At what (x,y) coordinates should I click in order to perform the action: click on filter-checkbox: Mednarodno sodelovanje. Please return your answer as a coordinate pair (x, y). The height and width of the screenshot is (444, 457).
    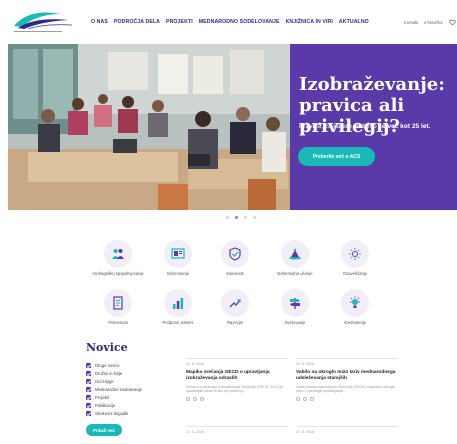
    Looking at the image, I should click on (114, 390).